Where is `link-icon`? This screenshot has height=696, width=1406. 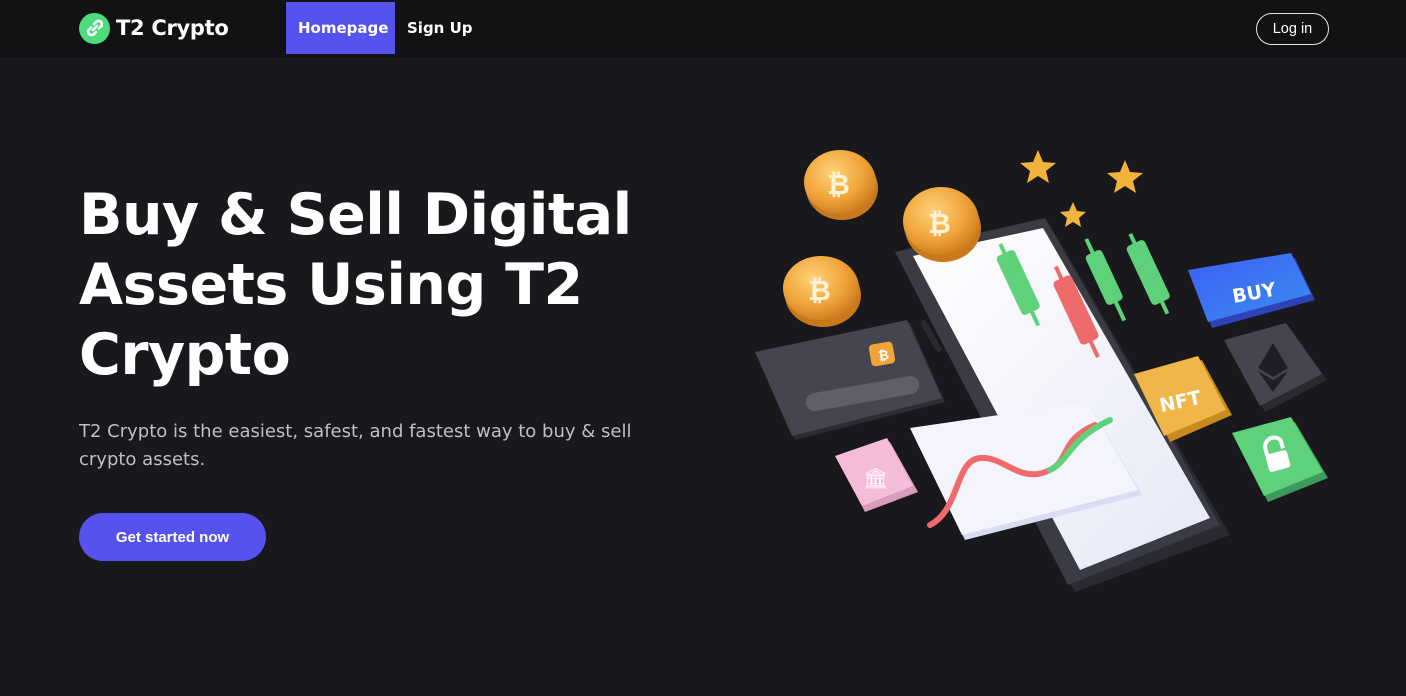 link-icon is located at coordinates (94, 28).